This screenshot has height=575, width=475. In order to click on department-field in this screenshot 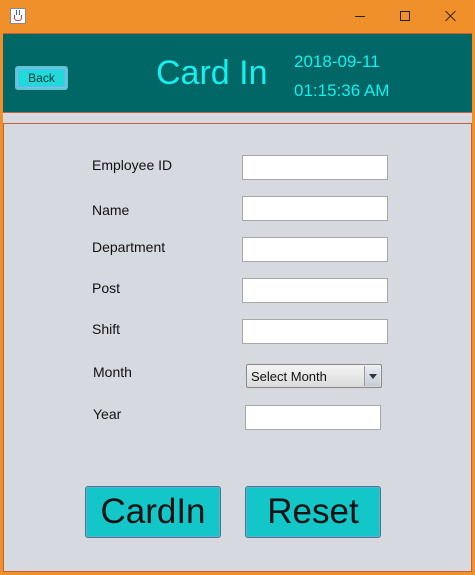, I will do `click(315, 249)`.